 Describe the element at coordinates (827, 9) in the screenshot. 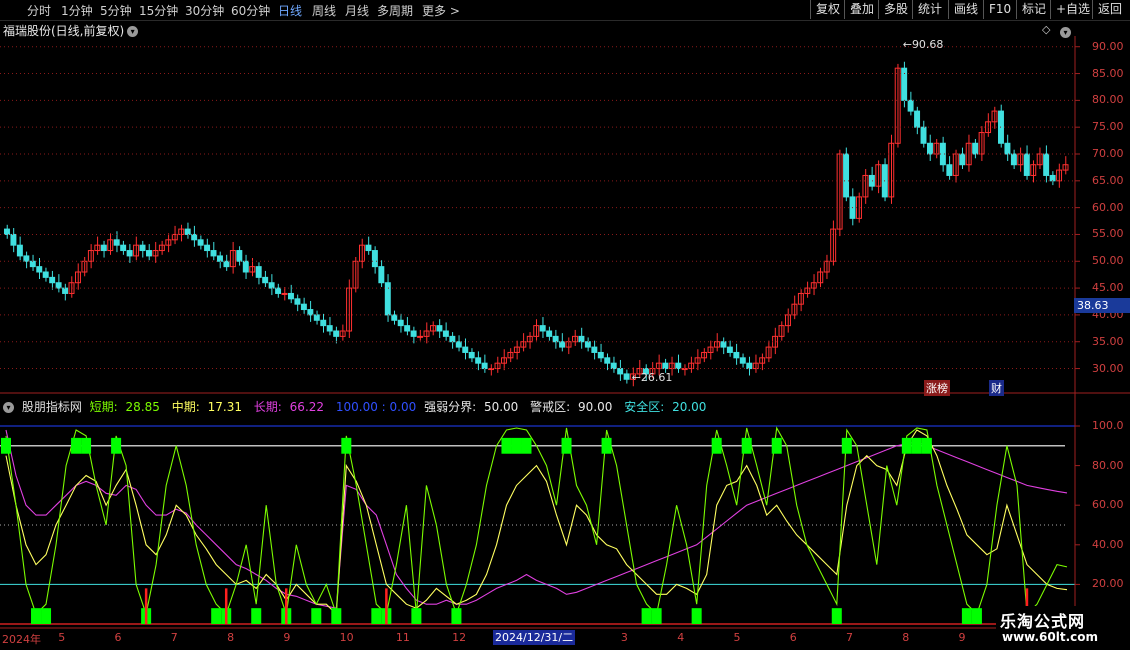

I see `toolbar-button-0: 复权` at that location.